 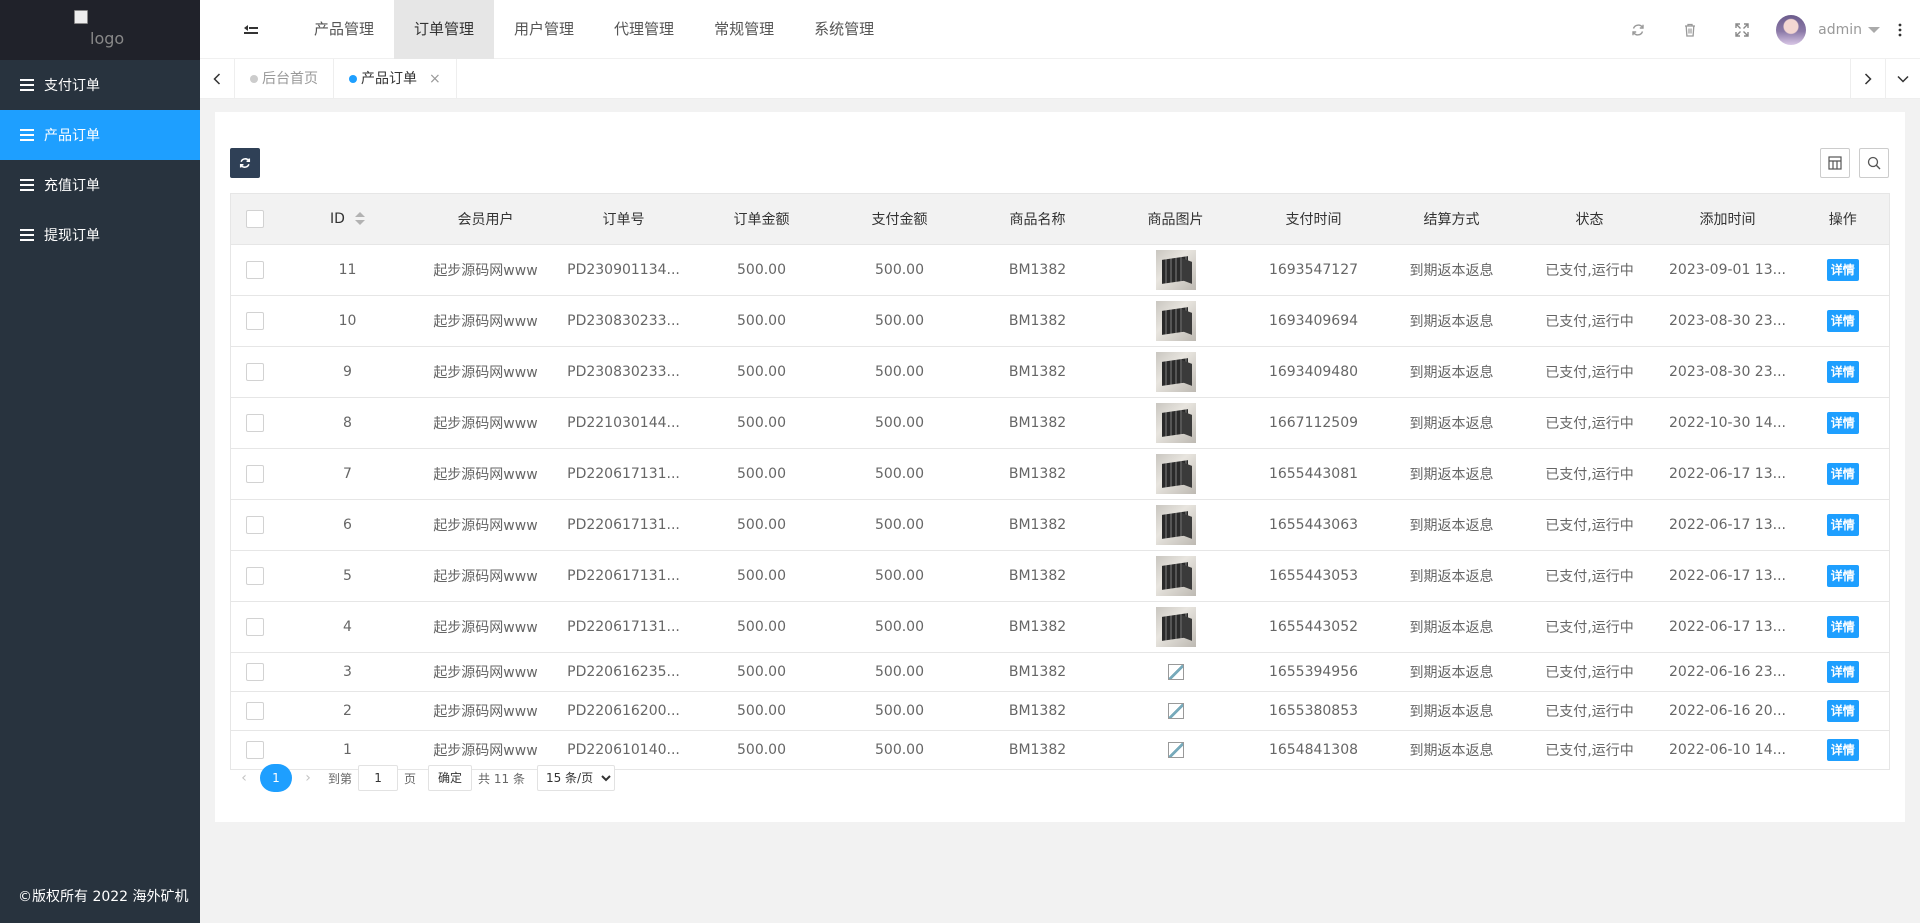 What do you see at coordinates (1589, 372) in the screenshot?
I see `cell-status: 已支付,运行中` at bounding box center [1589, 372].